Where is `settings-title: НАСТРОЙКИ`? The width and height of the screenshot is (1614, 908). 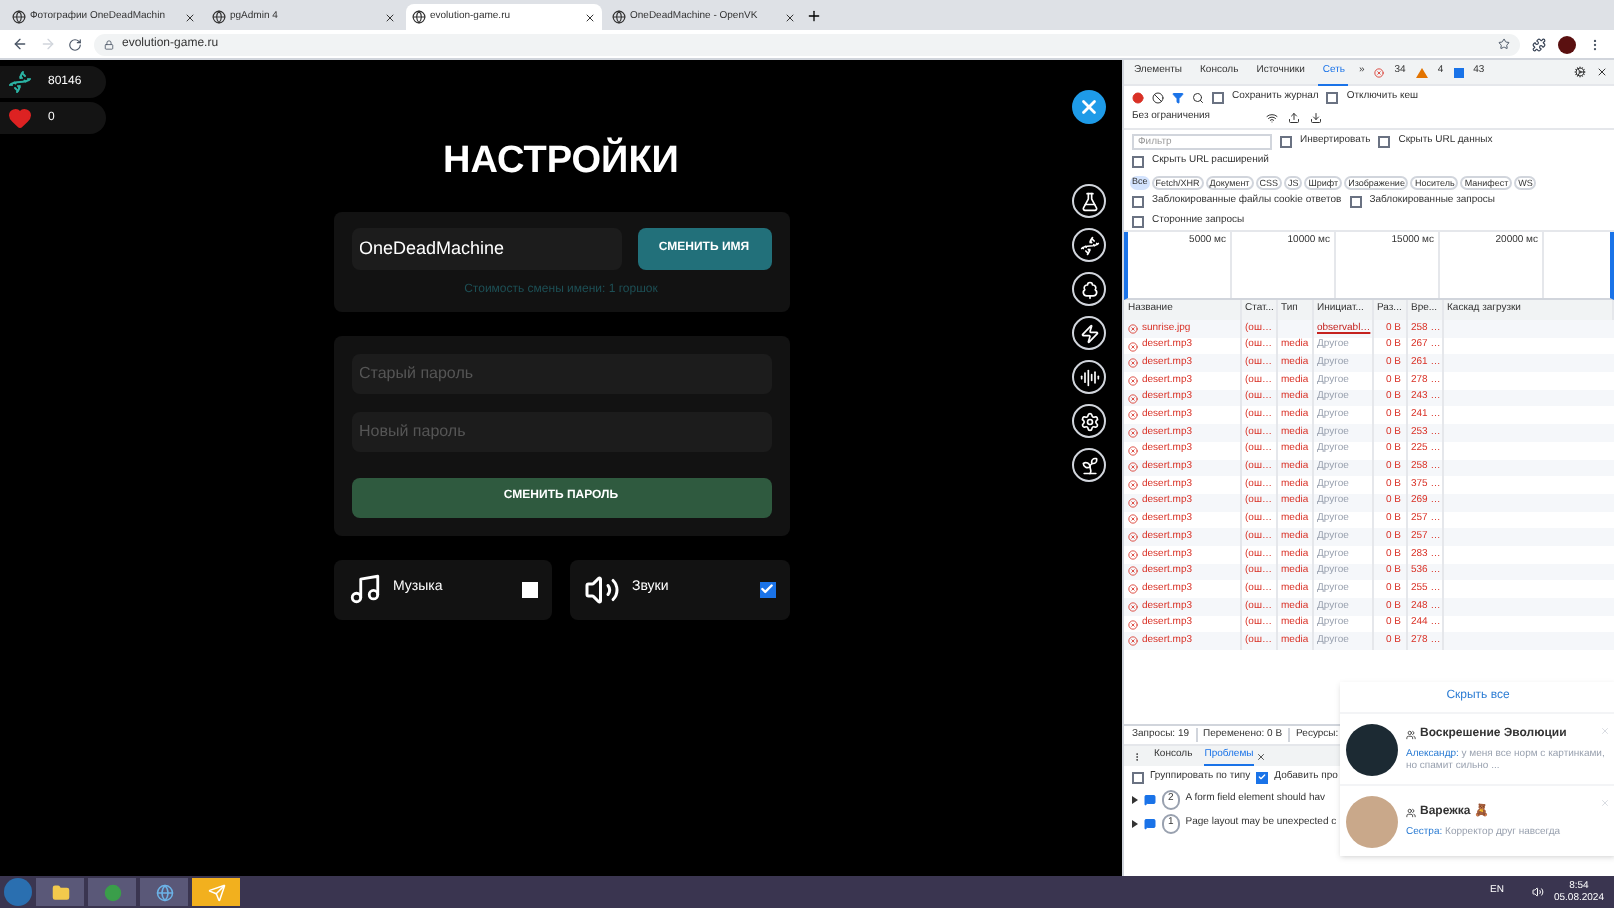 settings-title: НАСТРОЙКИ is located at coordinates (561, 160).